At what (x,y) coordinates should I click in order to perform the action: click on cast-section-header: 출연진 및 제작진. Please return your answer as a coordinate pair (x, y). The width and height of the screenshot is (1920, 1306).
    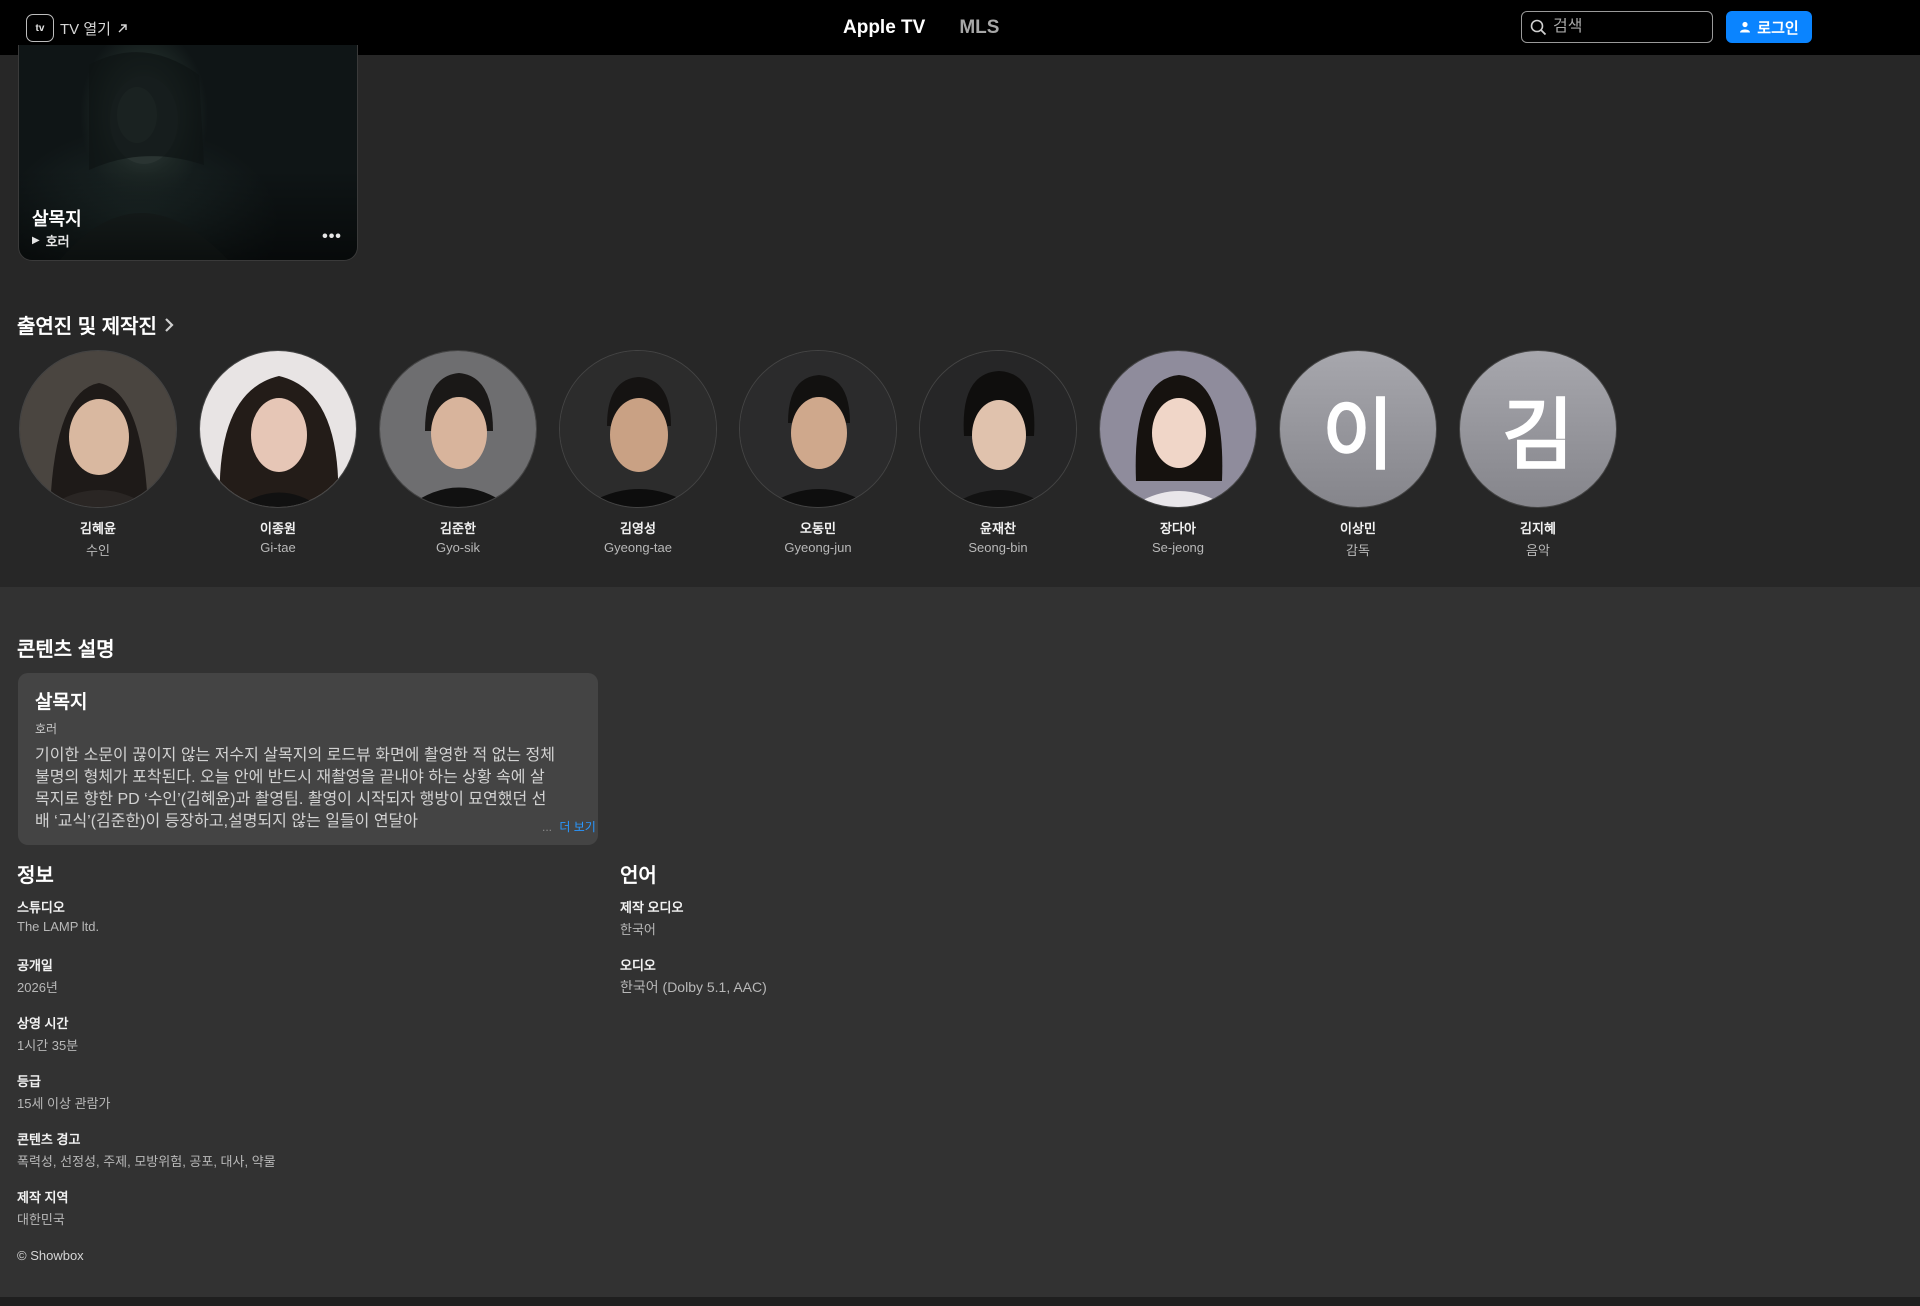
    Looking at the image, I should click on (96, 324).